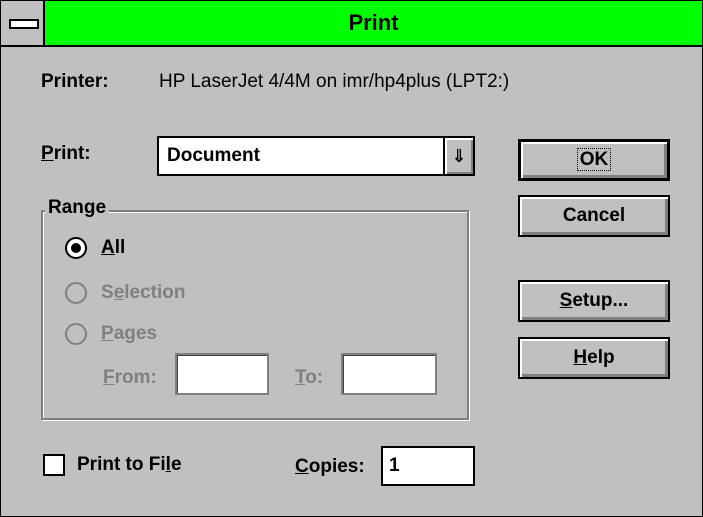 Image resolution: width=703 pixels, height=517 pixels. I want to click on radio-pages-mnemonic: P, so click(107, 333).